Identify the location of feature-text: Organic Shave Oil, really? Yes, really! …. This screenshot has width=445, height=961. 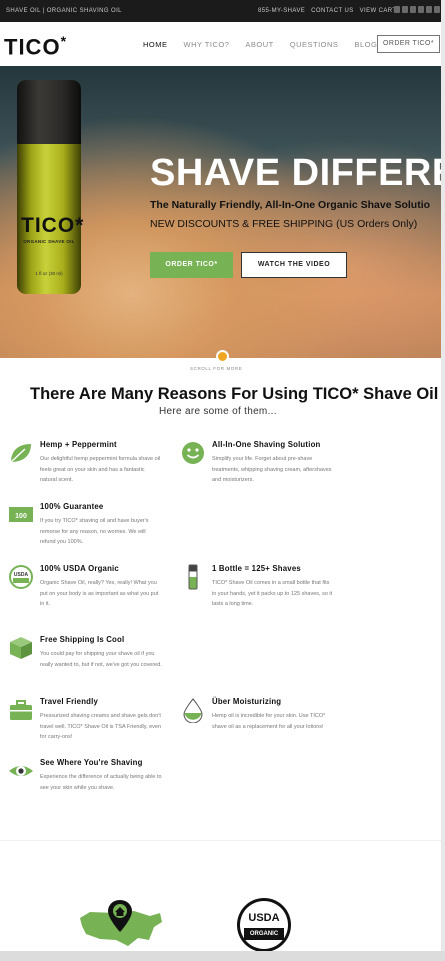
(99, 593).